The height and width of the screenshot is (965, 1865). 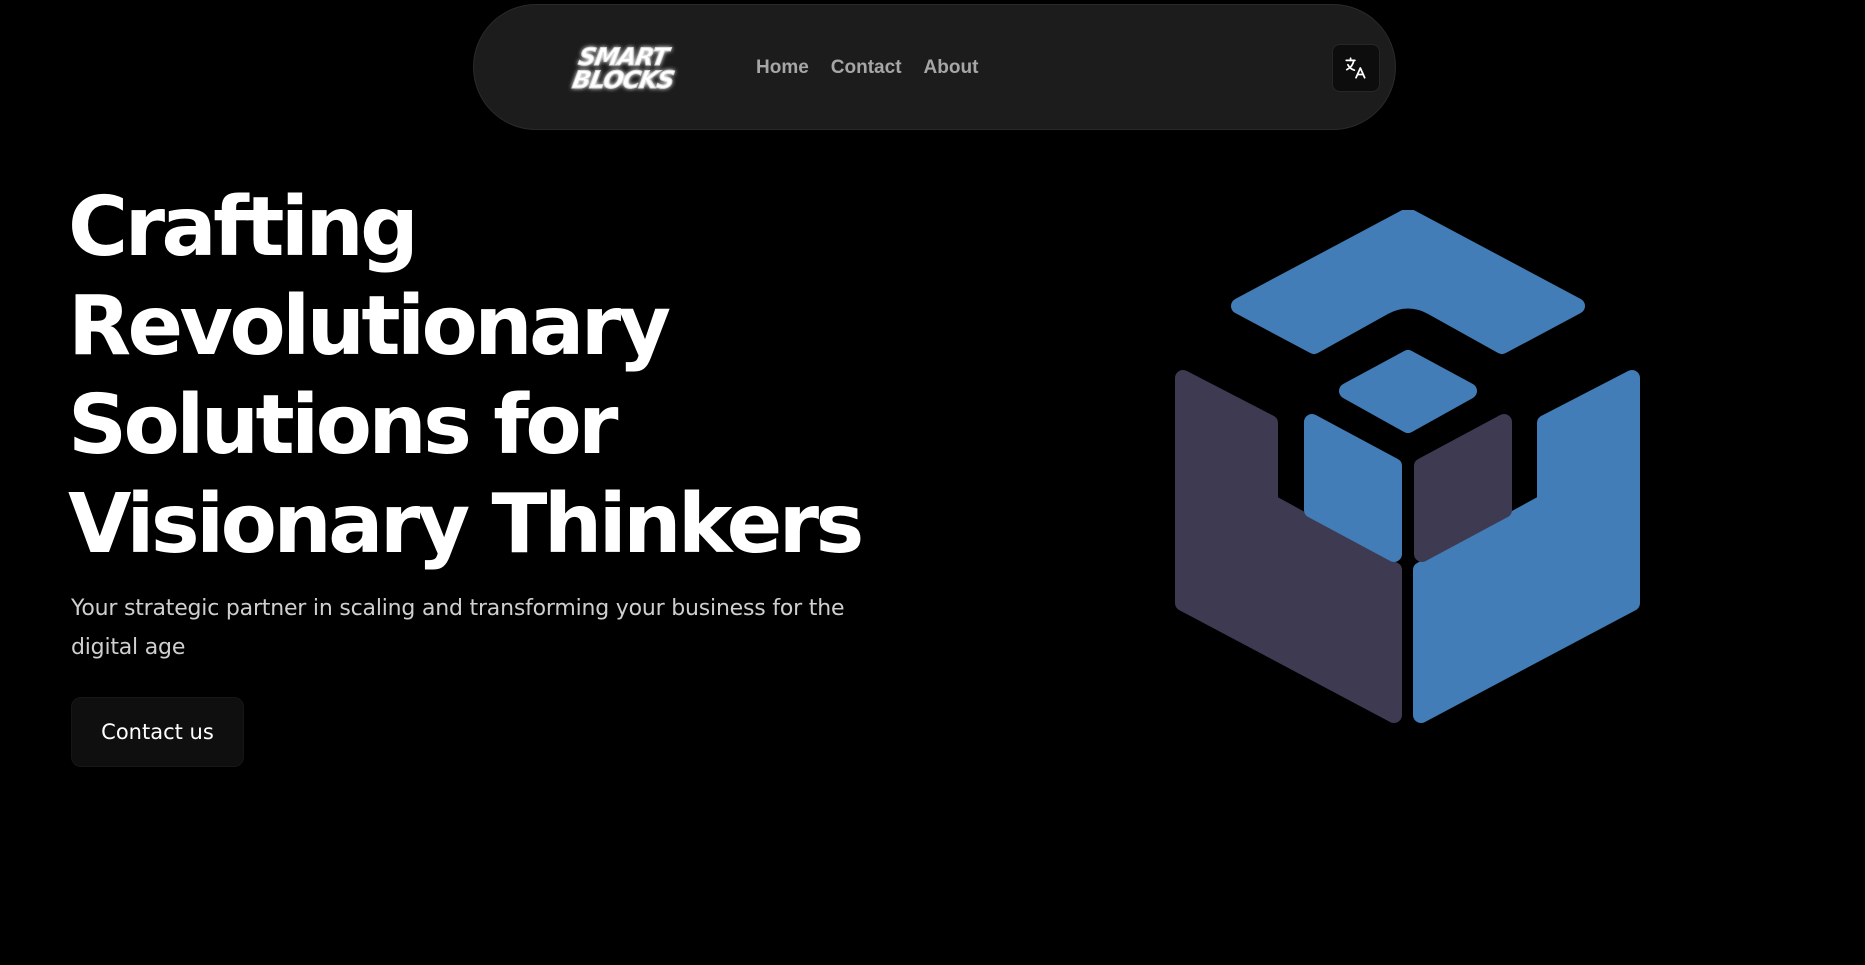 I want to click on nav-links: Home Contact About, so click(x=867, y=68).